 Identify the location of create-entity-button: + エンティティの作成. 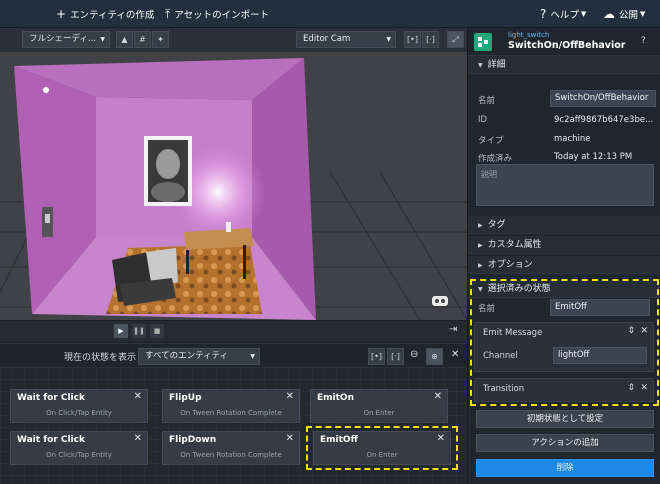
(105, 14).